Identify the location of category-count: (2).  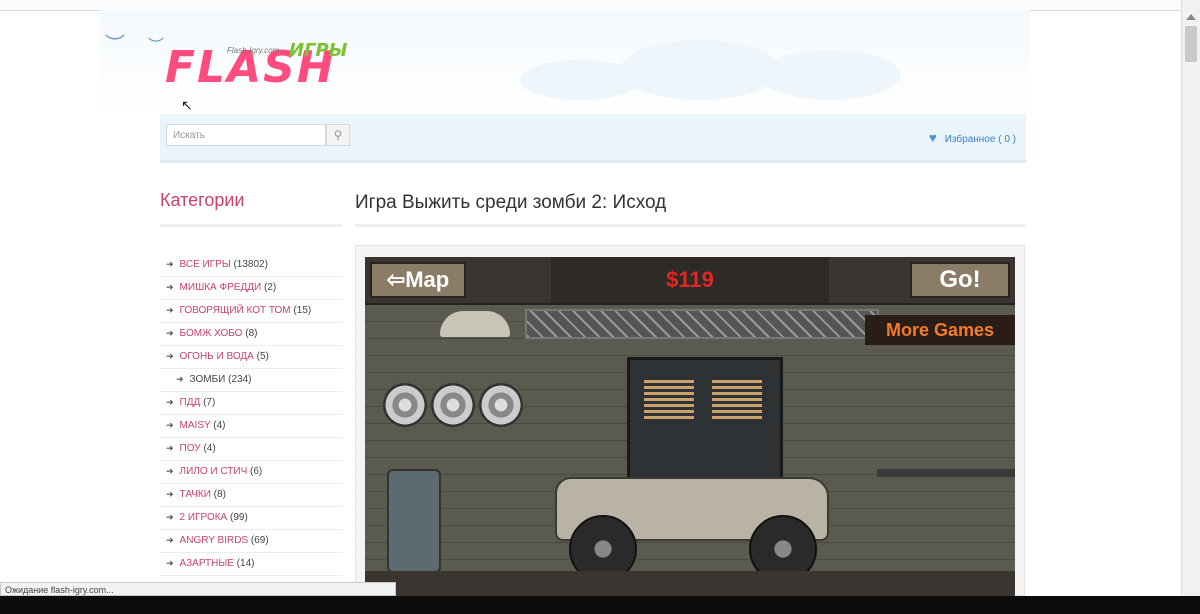
(270, 287).